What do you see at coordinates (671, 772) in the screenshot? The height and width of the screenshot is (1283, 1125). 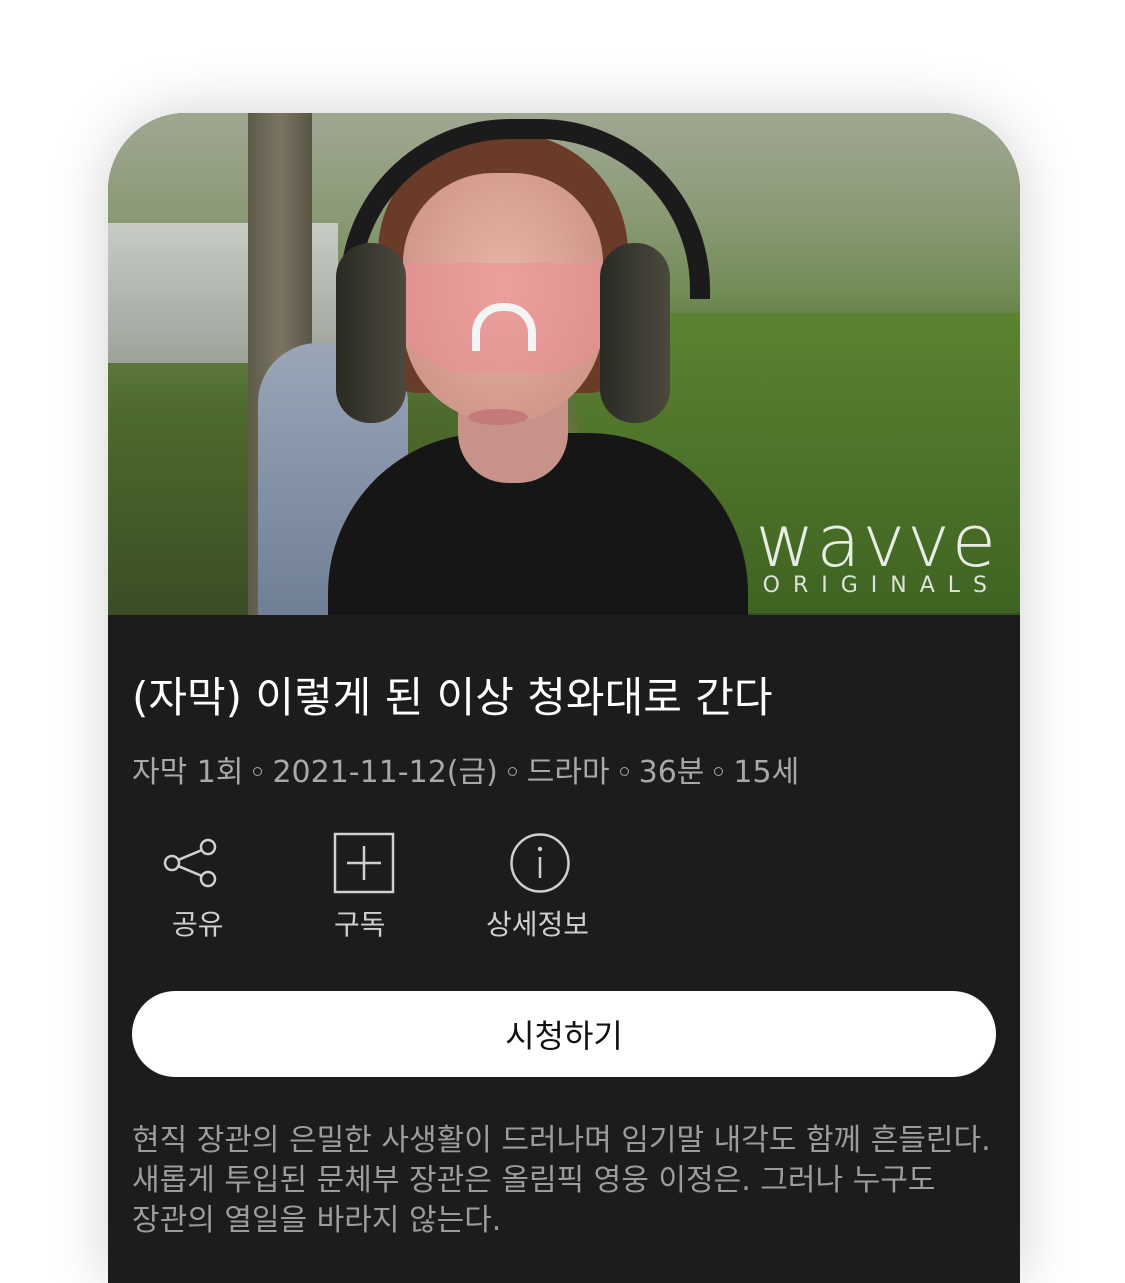 I see `meta-duration: 36분` at bounding box center [671, 772].